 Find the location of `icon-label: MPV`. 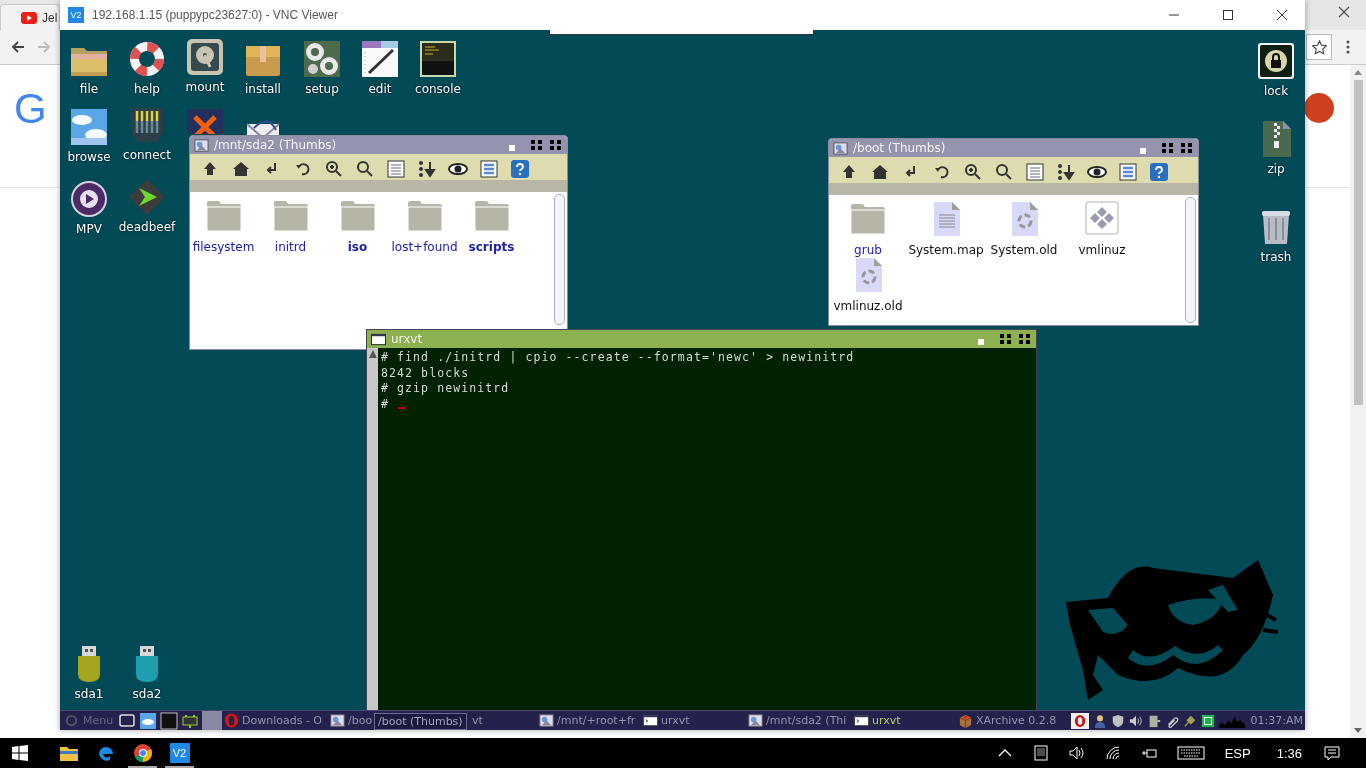

icon-label: MPV is located at coordinates (89, 229).